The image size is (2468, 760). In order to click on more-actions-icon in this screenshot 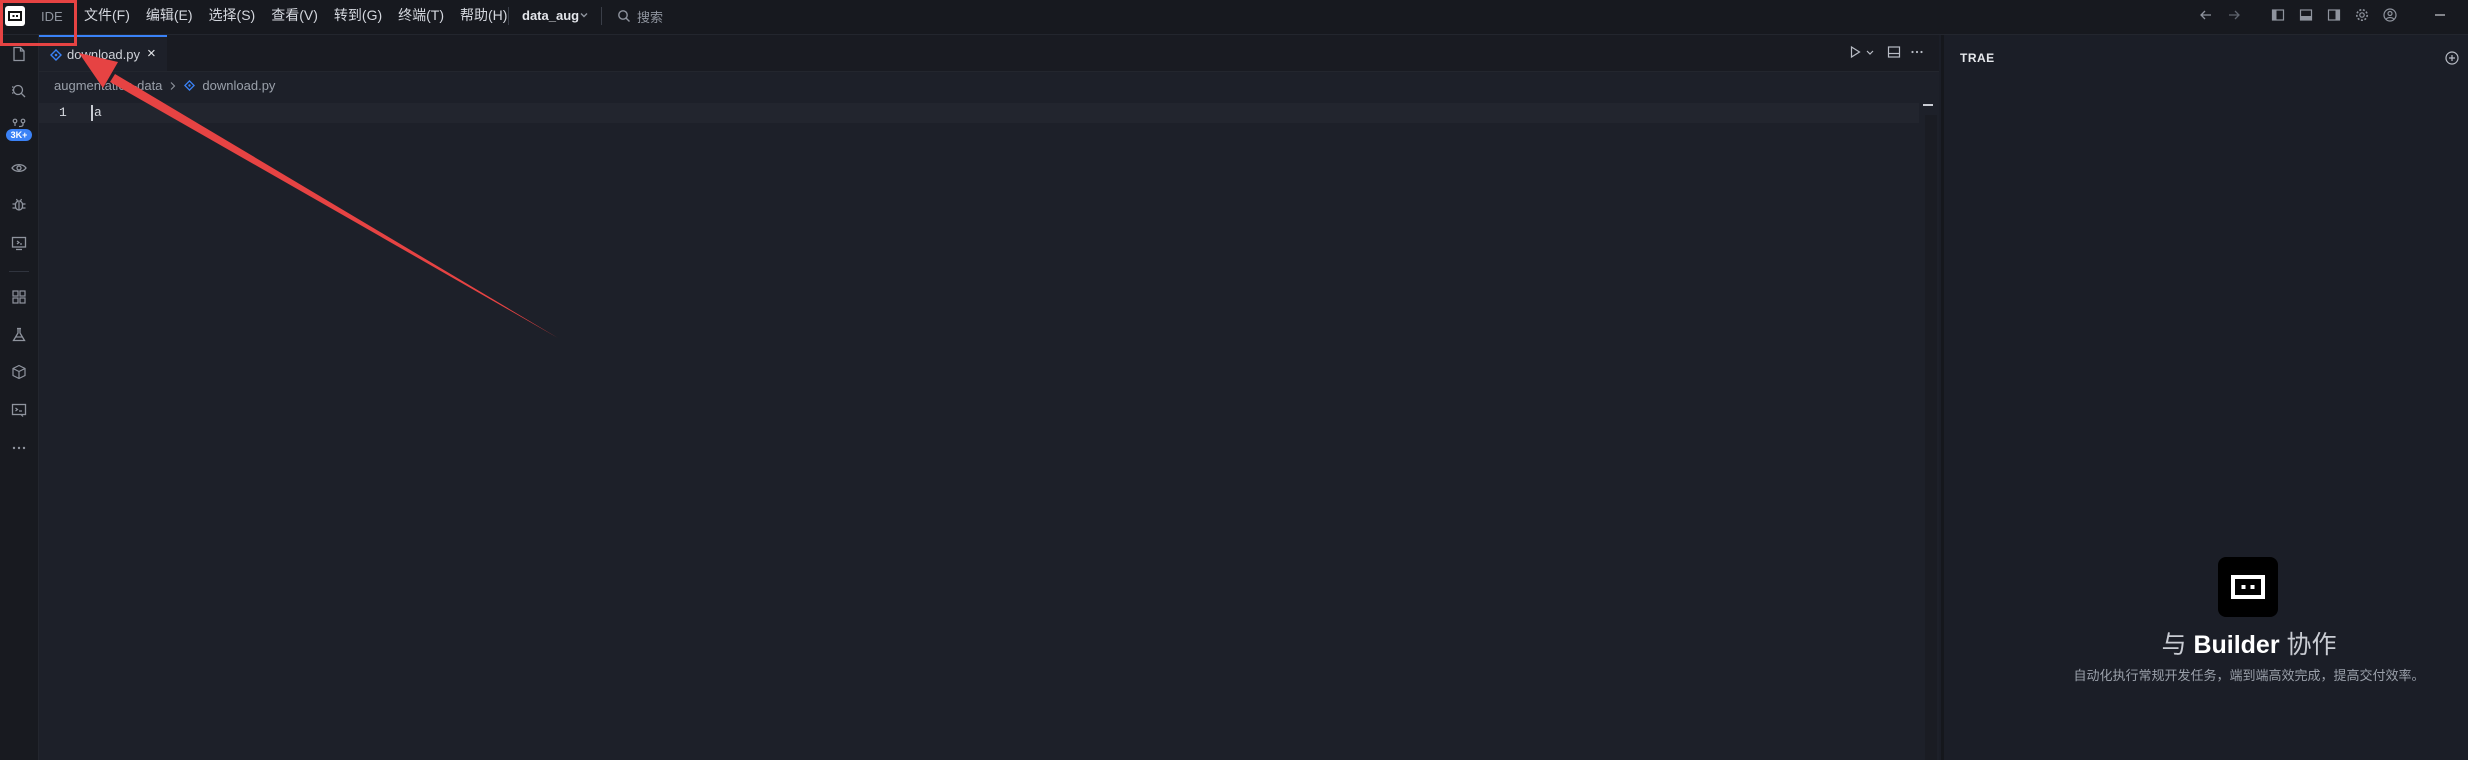, I will do `click(1917, 52)`.